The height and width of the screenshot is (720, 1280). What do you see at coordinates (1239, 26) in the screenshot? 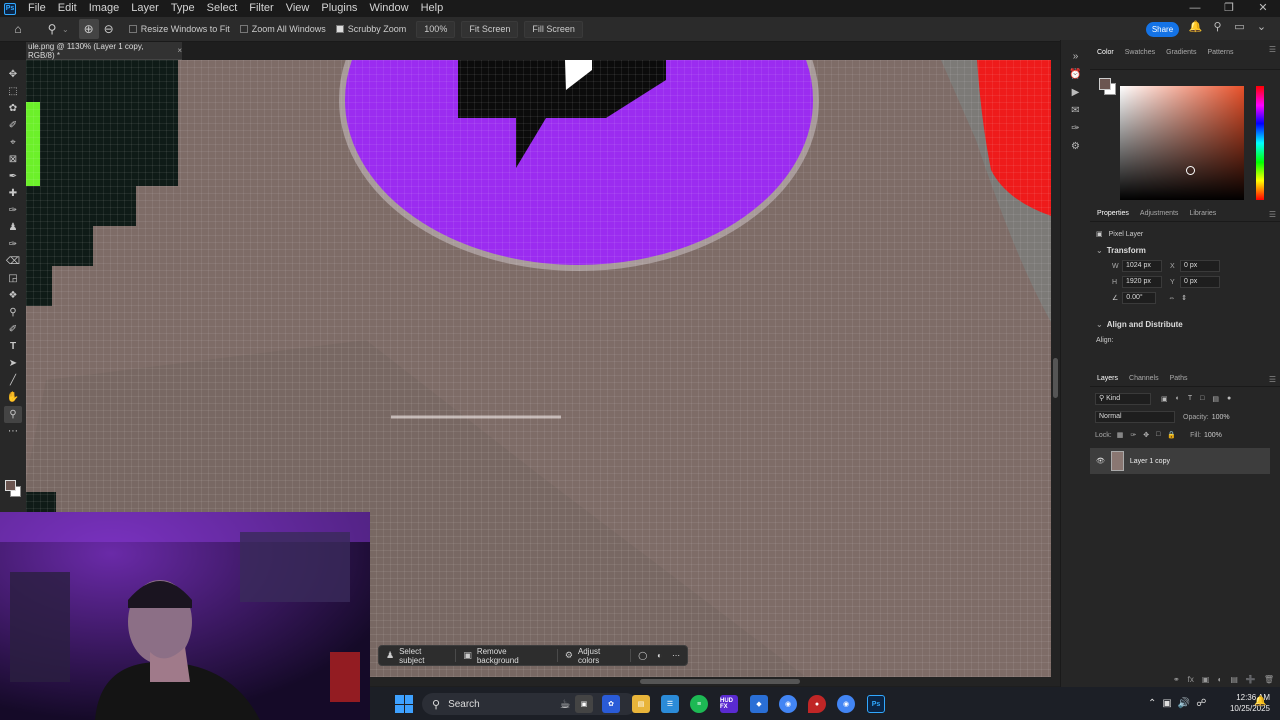
I see `workspace-icon: ▭` at bounding box center [1239, 26].